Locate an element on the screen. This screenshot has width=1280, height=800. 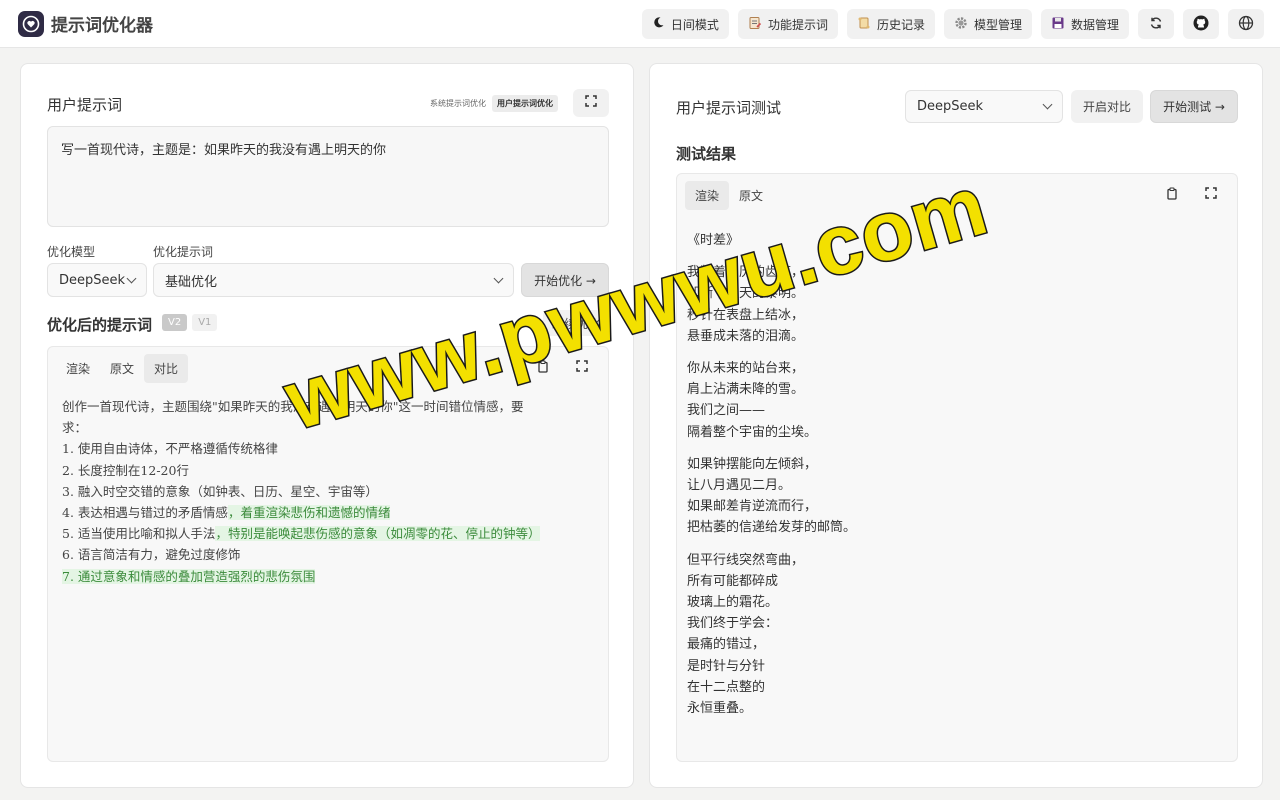
model-management-button: 模型管理 is located at coordinates (987, 24).